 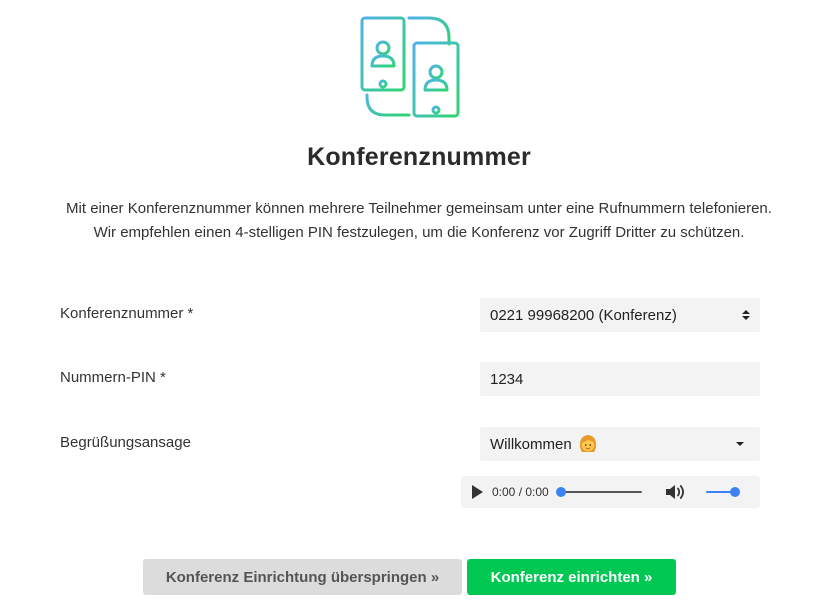 What do you see at coordinates (675, 492) in the screenshot?
I see `volume-icon` at bounding box center [675, 492].